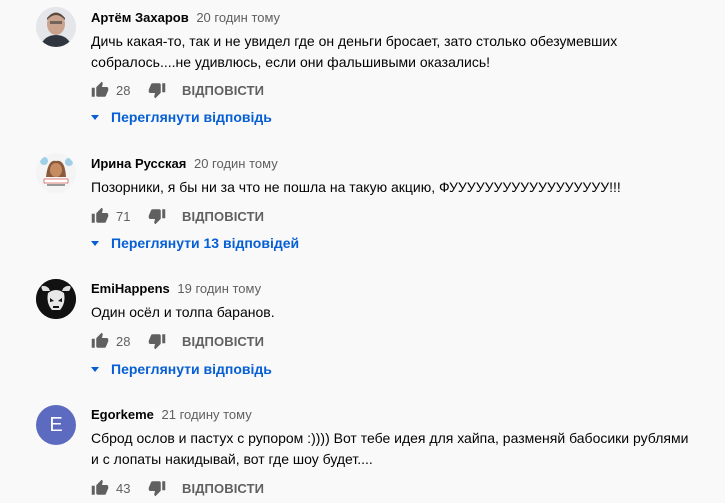  Describe the element at coordinates (177, 488) in the screenshot. I see `comment-actions: 43 ВІДПОВІСТИ` at that location.